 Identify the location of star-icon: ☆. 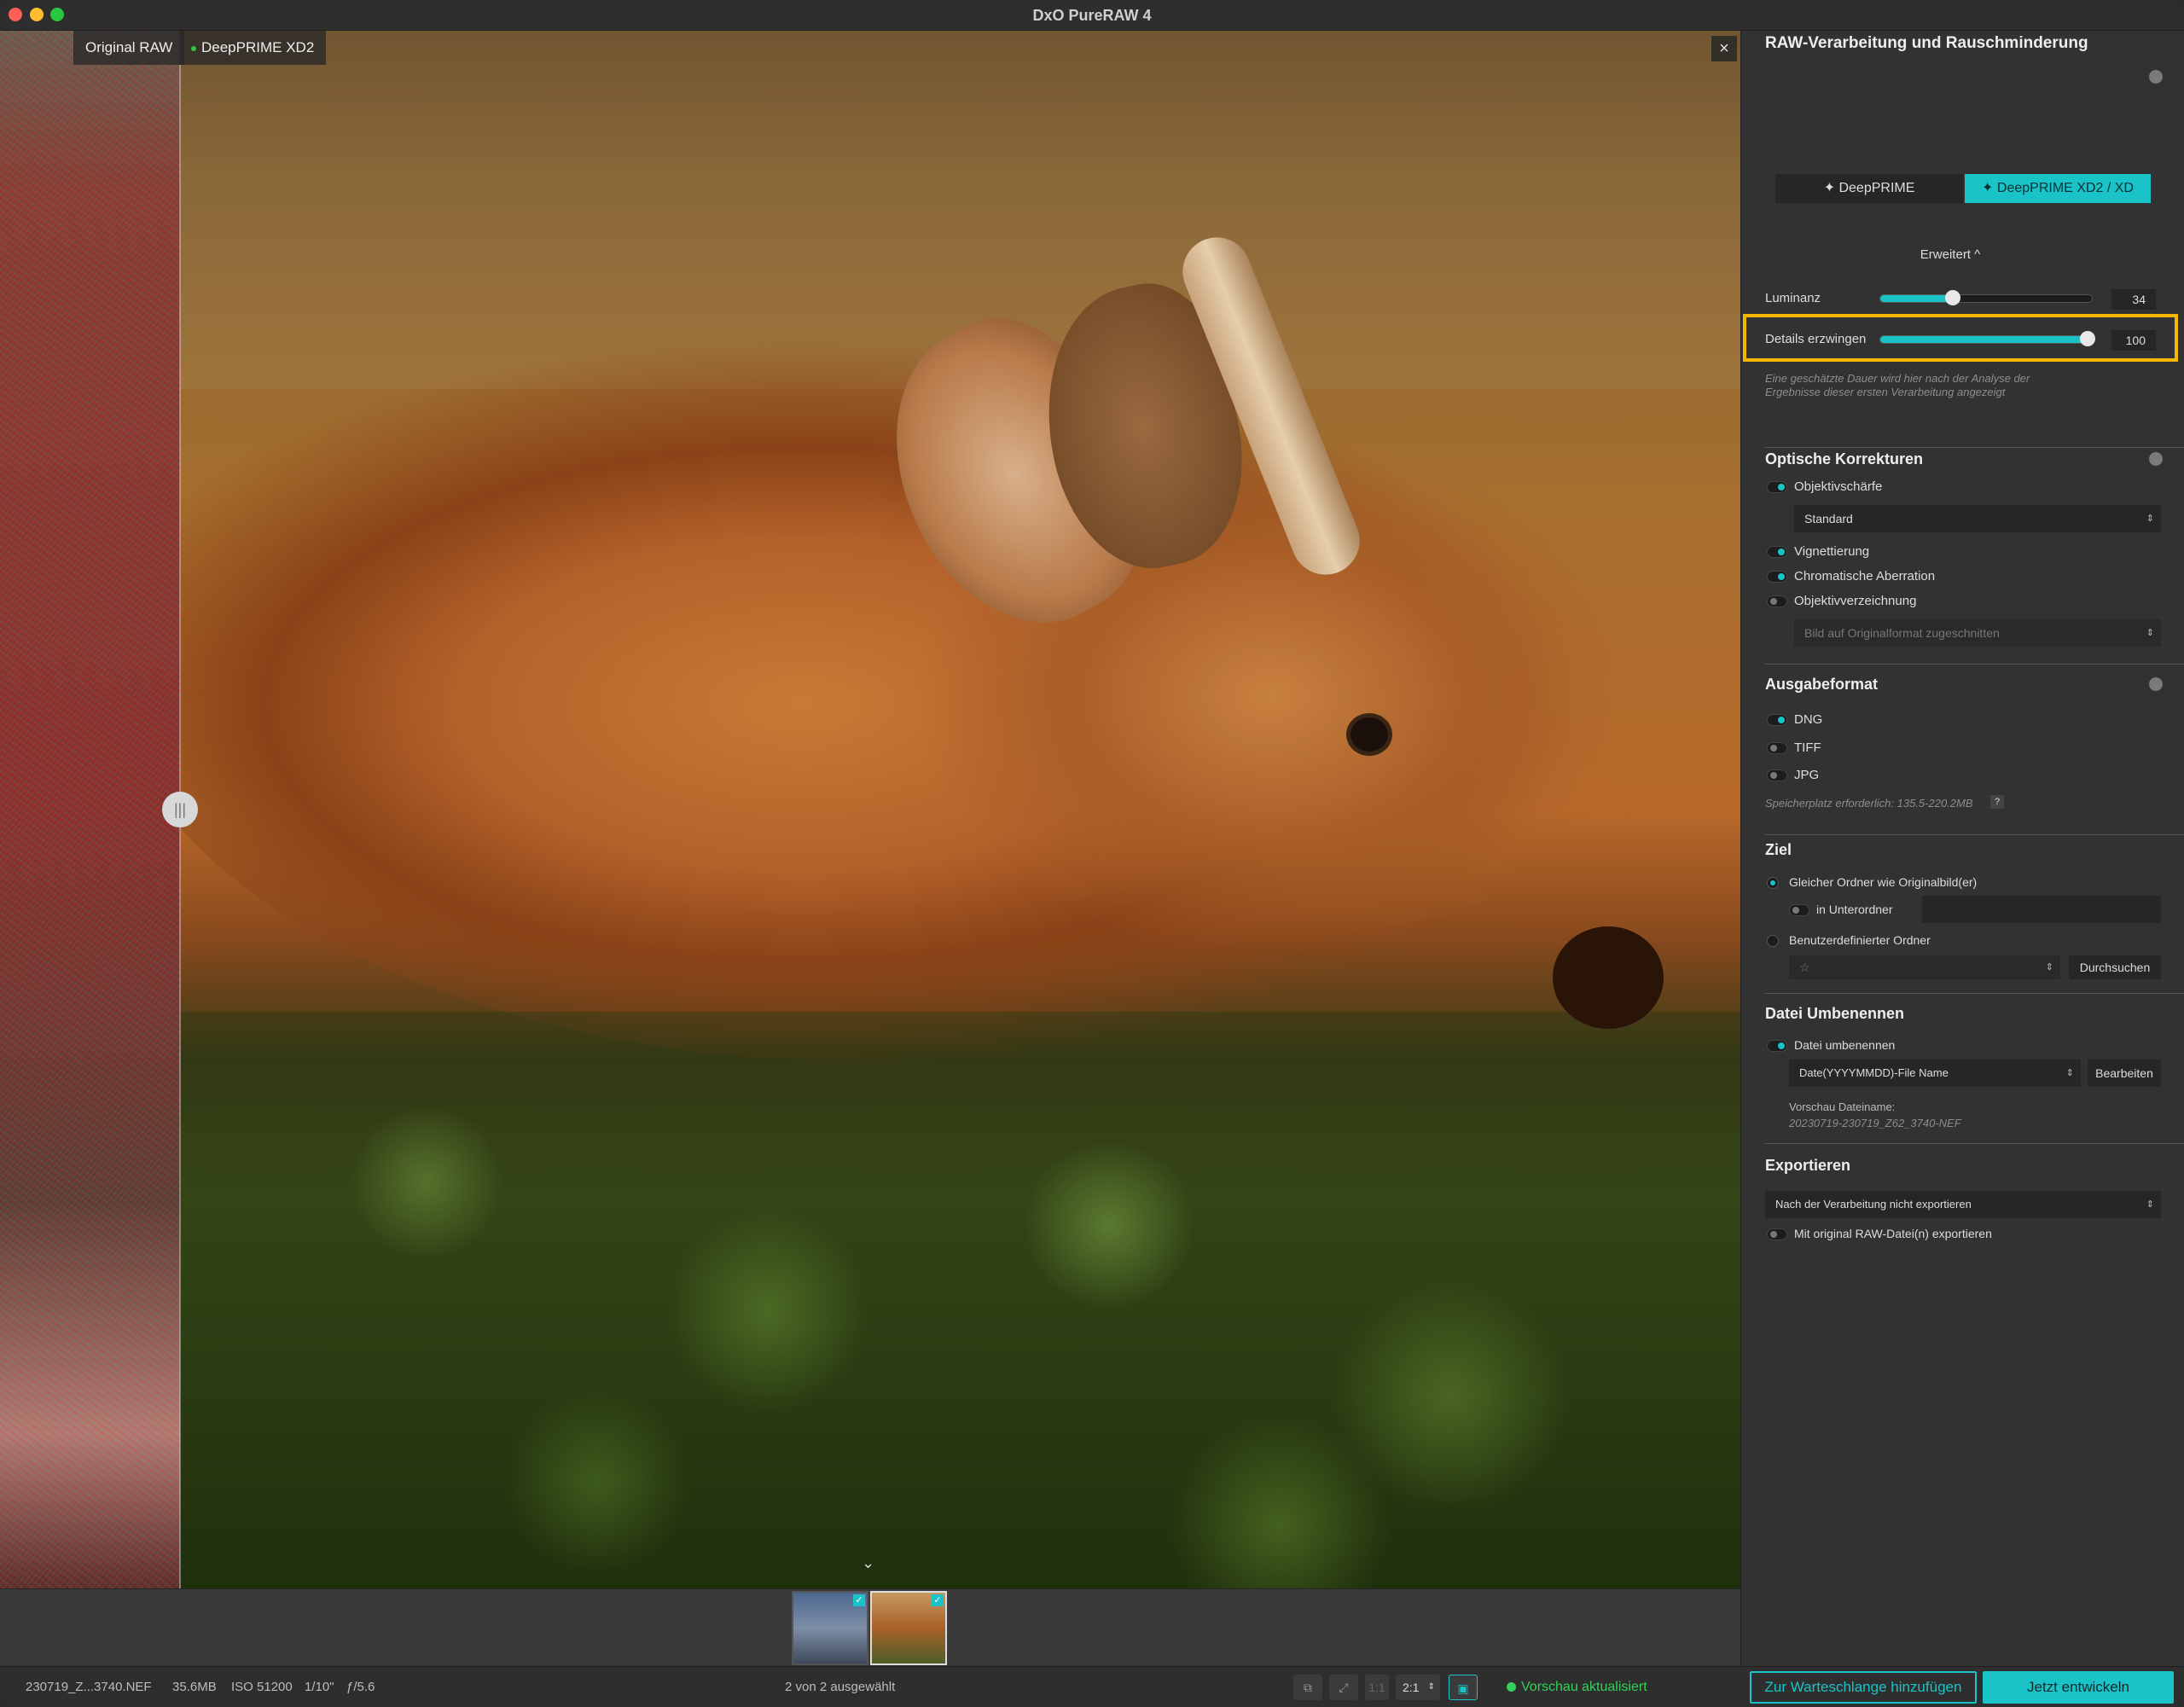
(1804, 968).